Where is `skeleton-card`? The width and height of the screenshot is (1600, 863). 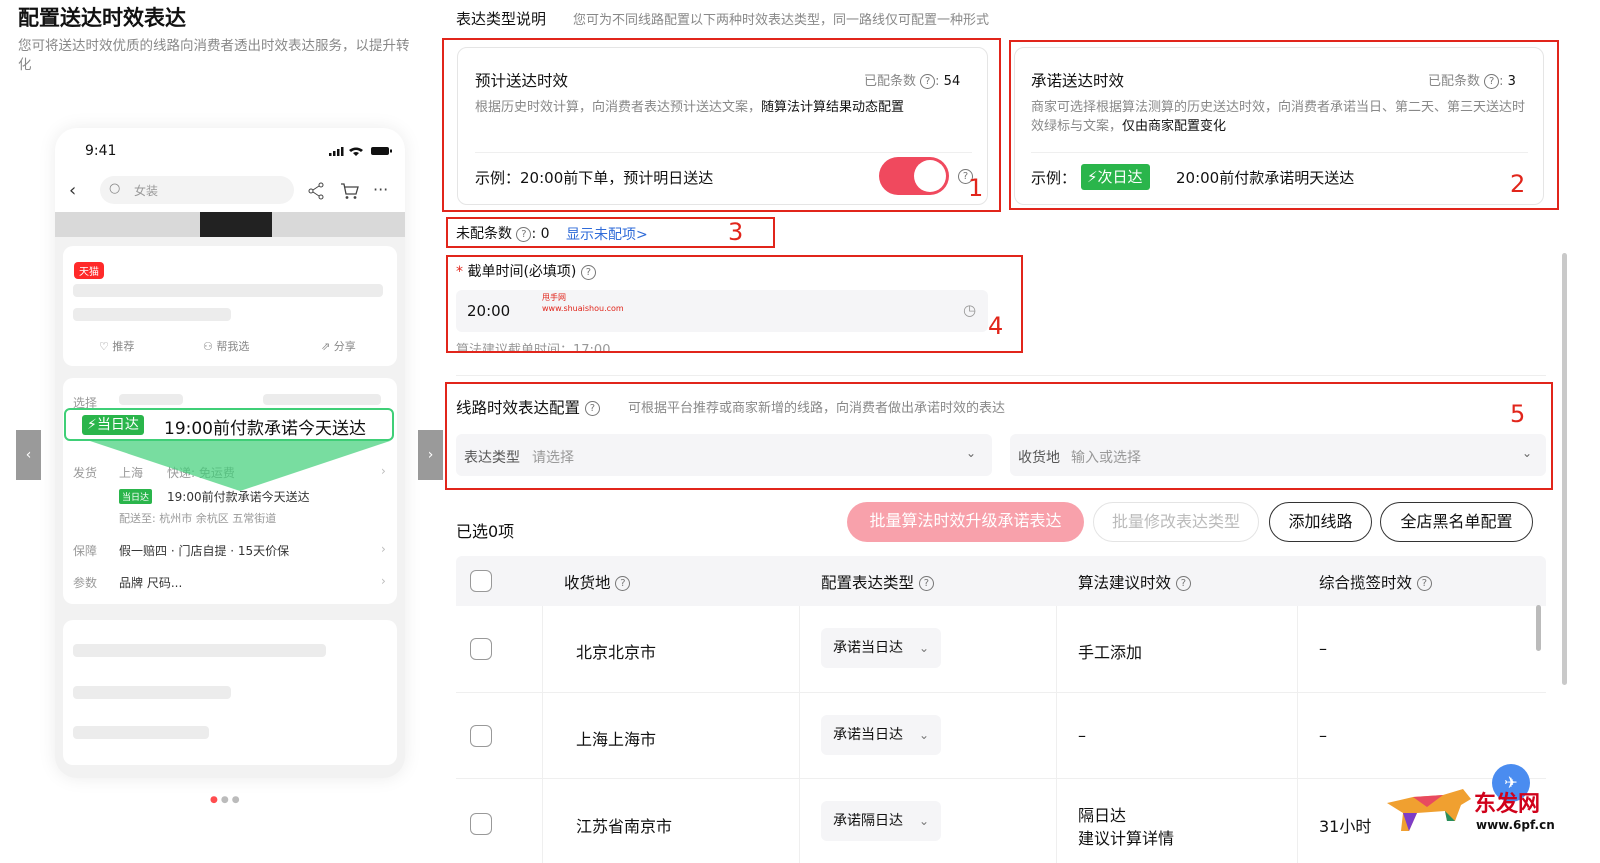
skeleton-card is located at coordinates (230, 692).